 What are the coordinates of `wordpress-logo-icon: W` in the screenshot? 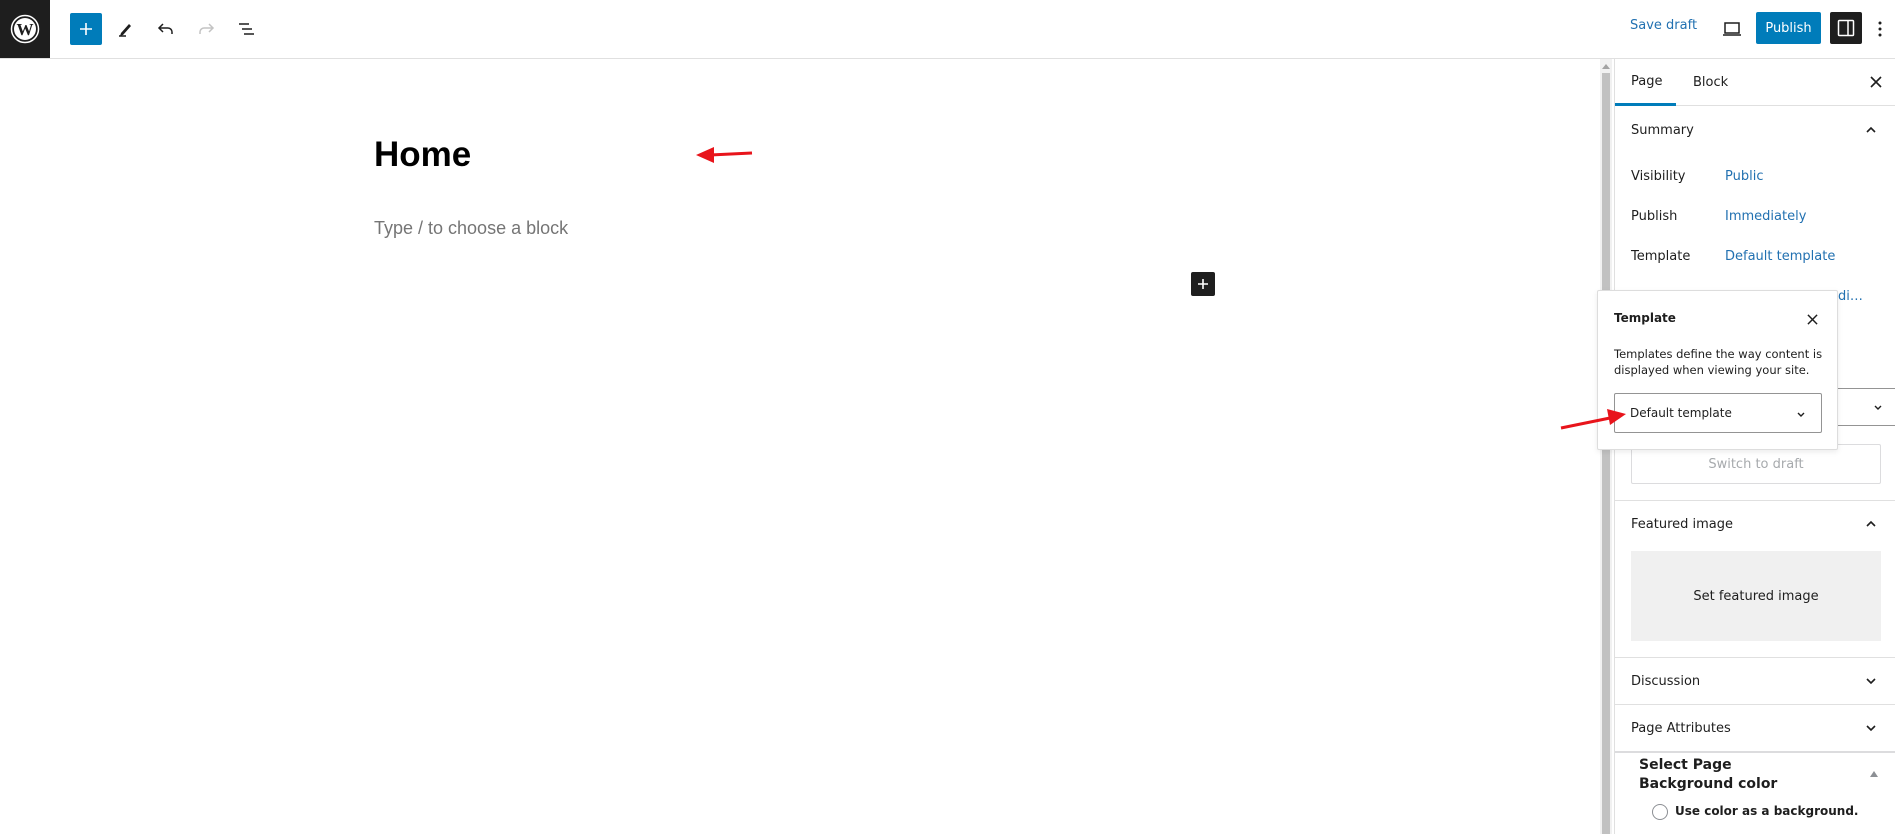 It's located at (25, 29).